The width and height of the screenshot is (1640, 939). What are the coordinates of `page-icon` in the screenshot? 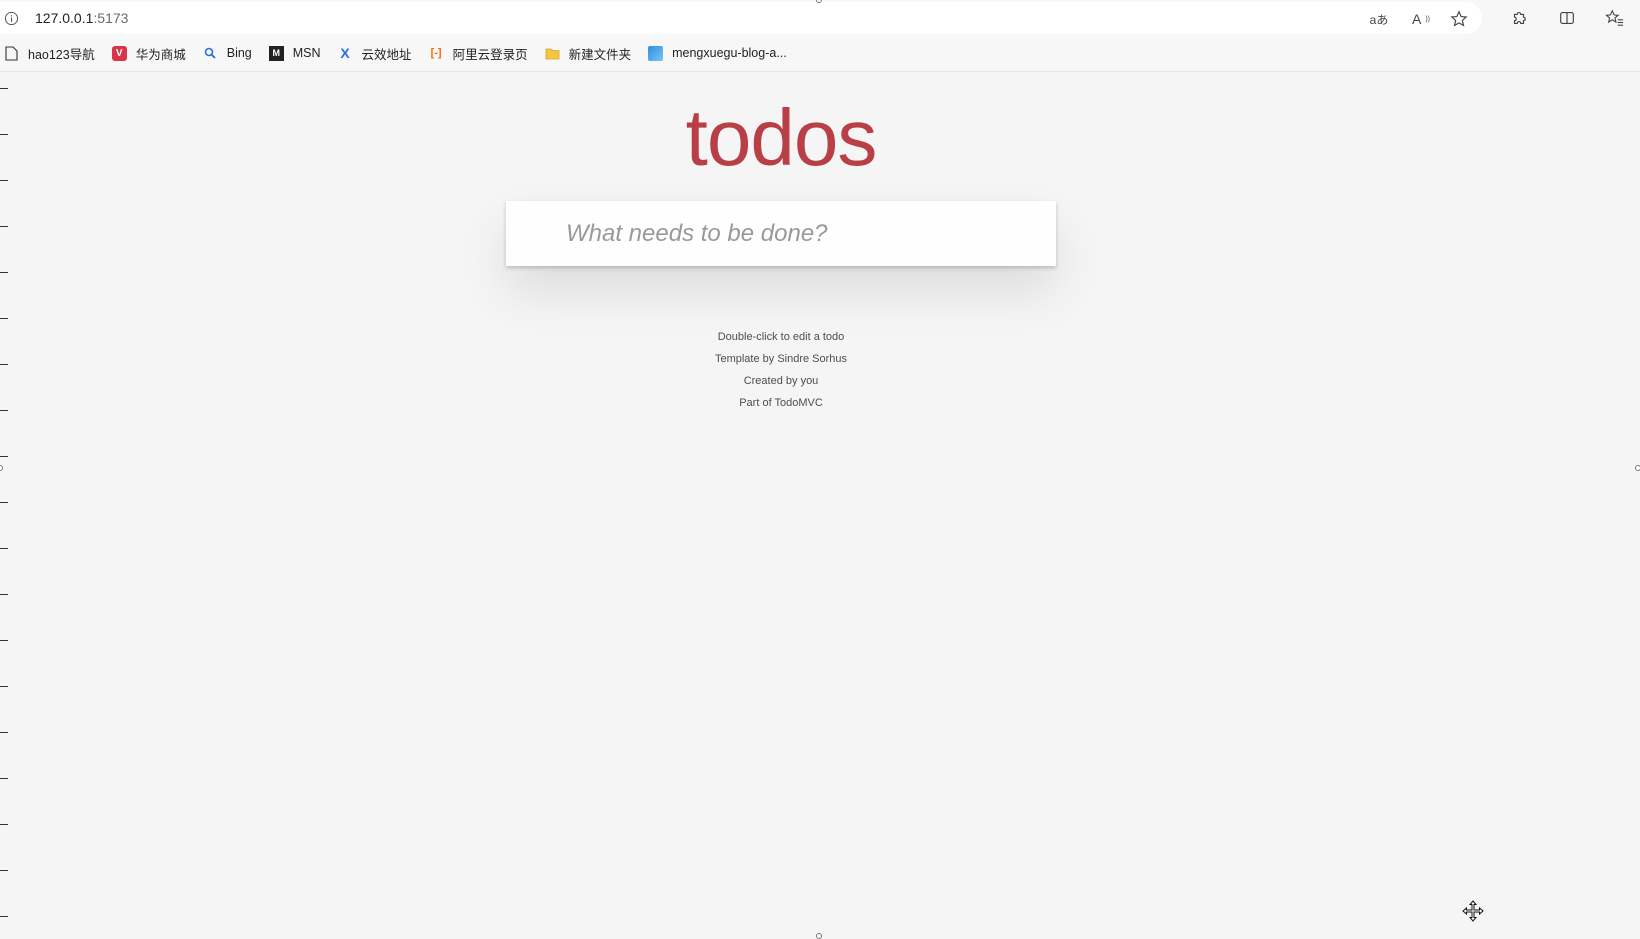 It's located at (11, 53).